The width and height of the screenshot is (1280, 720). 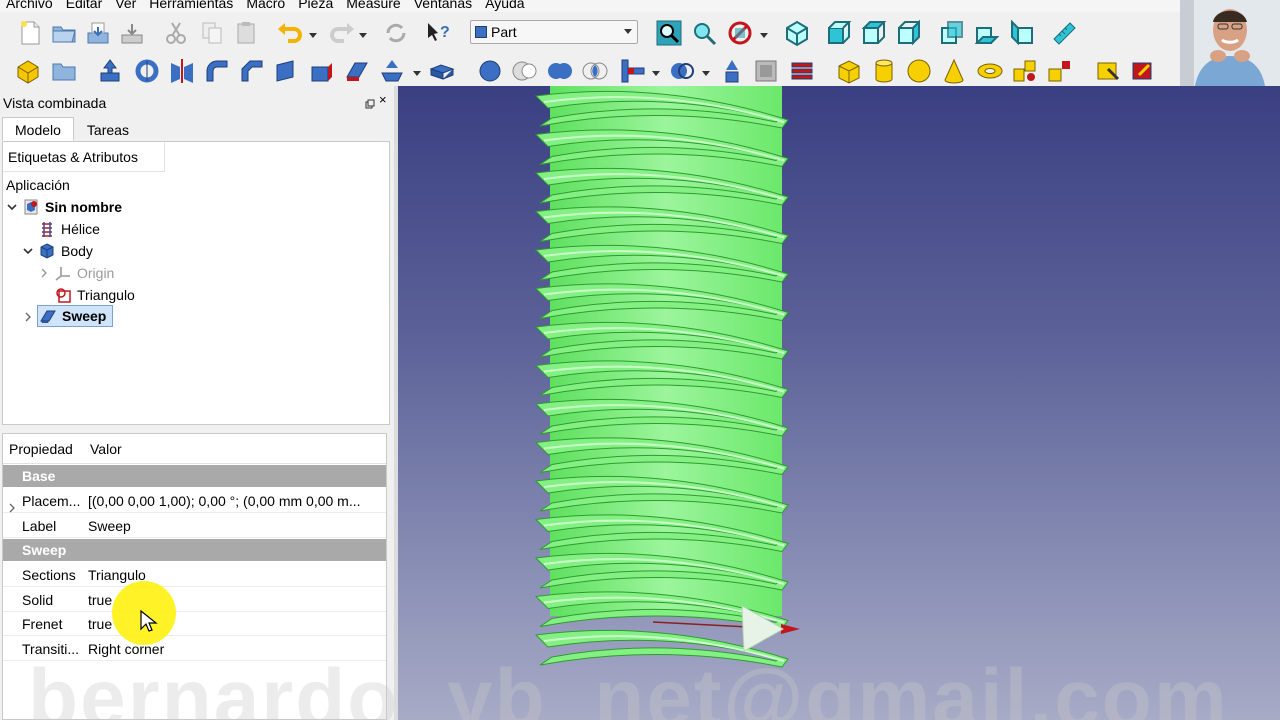 What do you see at coordinates (41, 449) in the screenshot?
I see `property-column-header: Propiedad` at bounding box center [41, 449].